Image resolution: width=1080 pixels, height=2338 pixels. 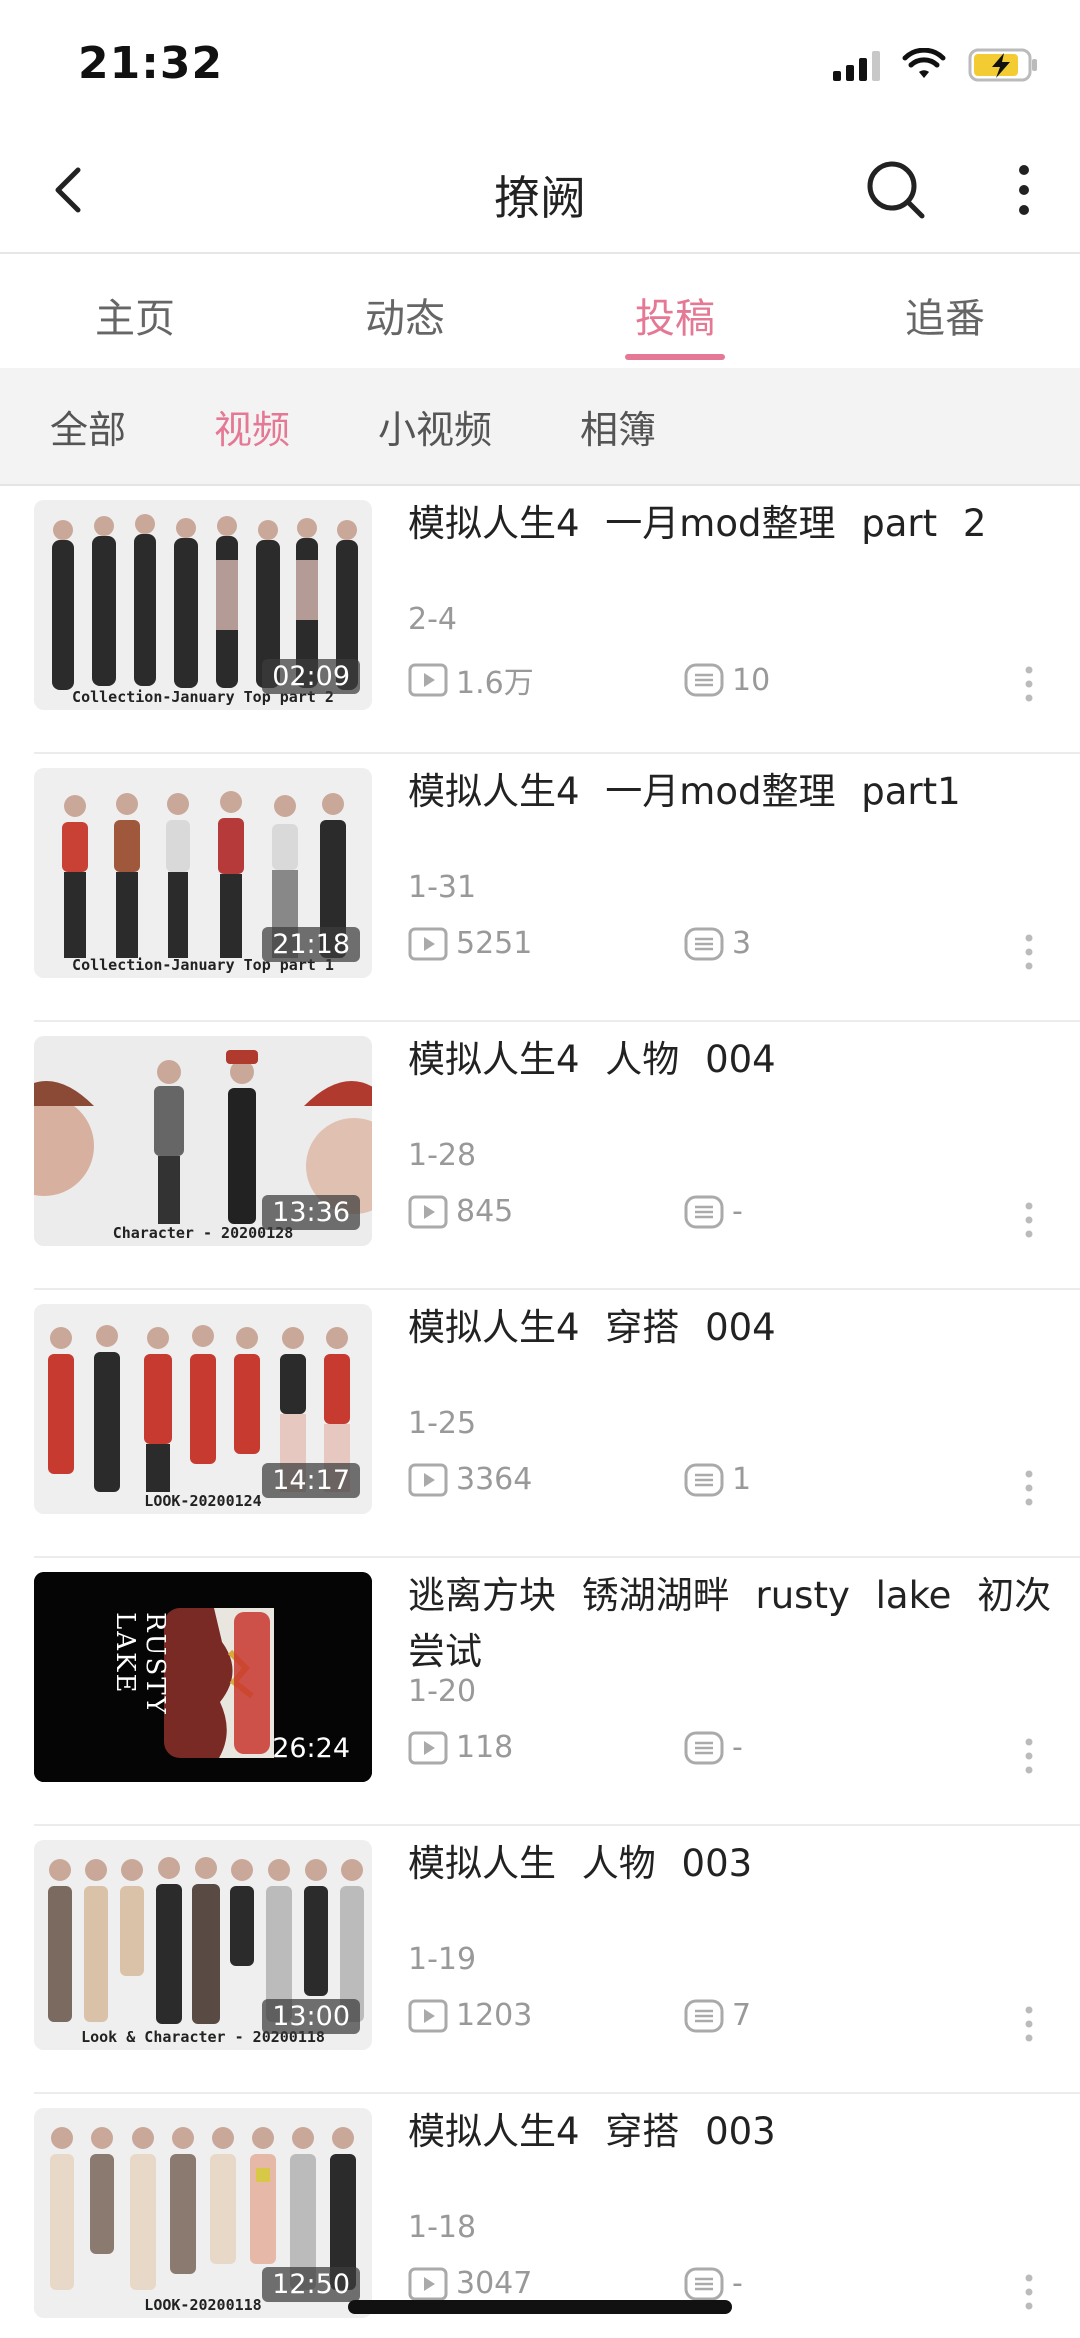 What do you see at coordinates (546, 680) in the screenshot?
I see `play-count: 1.6万` at bounding box center [546, 680].